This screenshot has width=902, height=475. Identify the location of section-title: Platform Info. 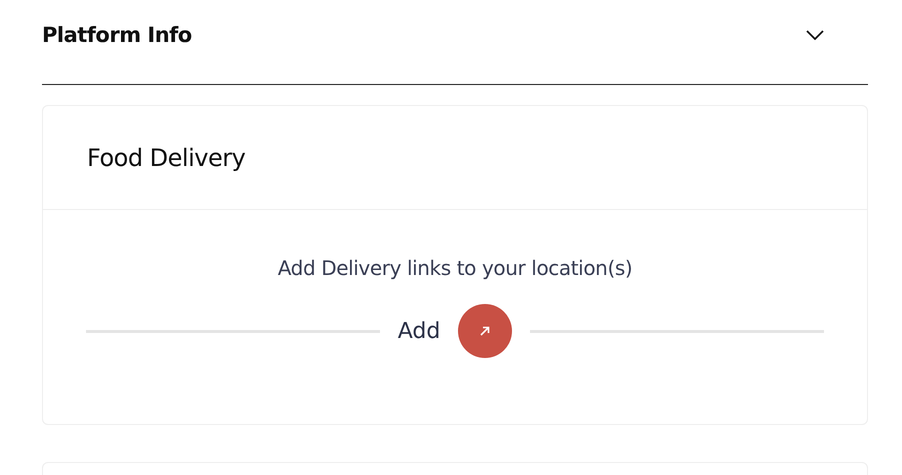
(117, 35).